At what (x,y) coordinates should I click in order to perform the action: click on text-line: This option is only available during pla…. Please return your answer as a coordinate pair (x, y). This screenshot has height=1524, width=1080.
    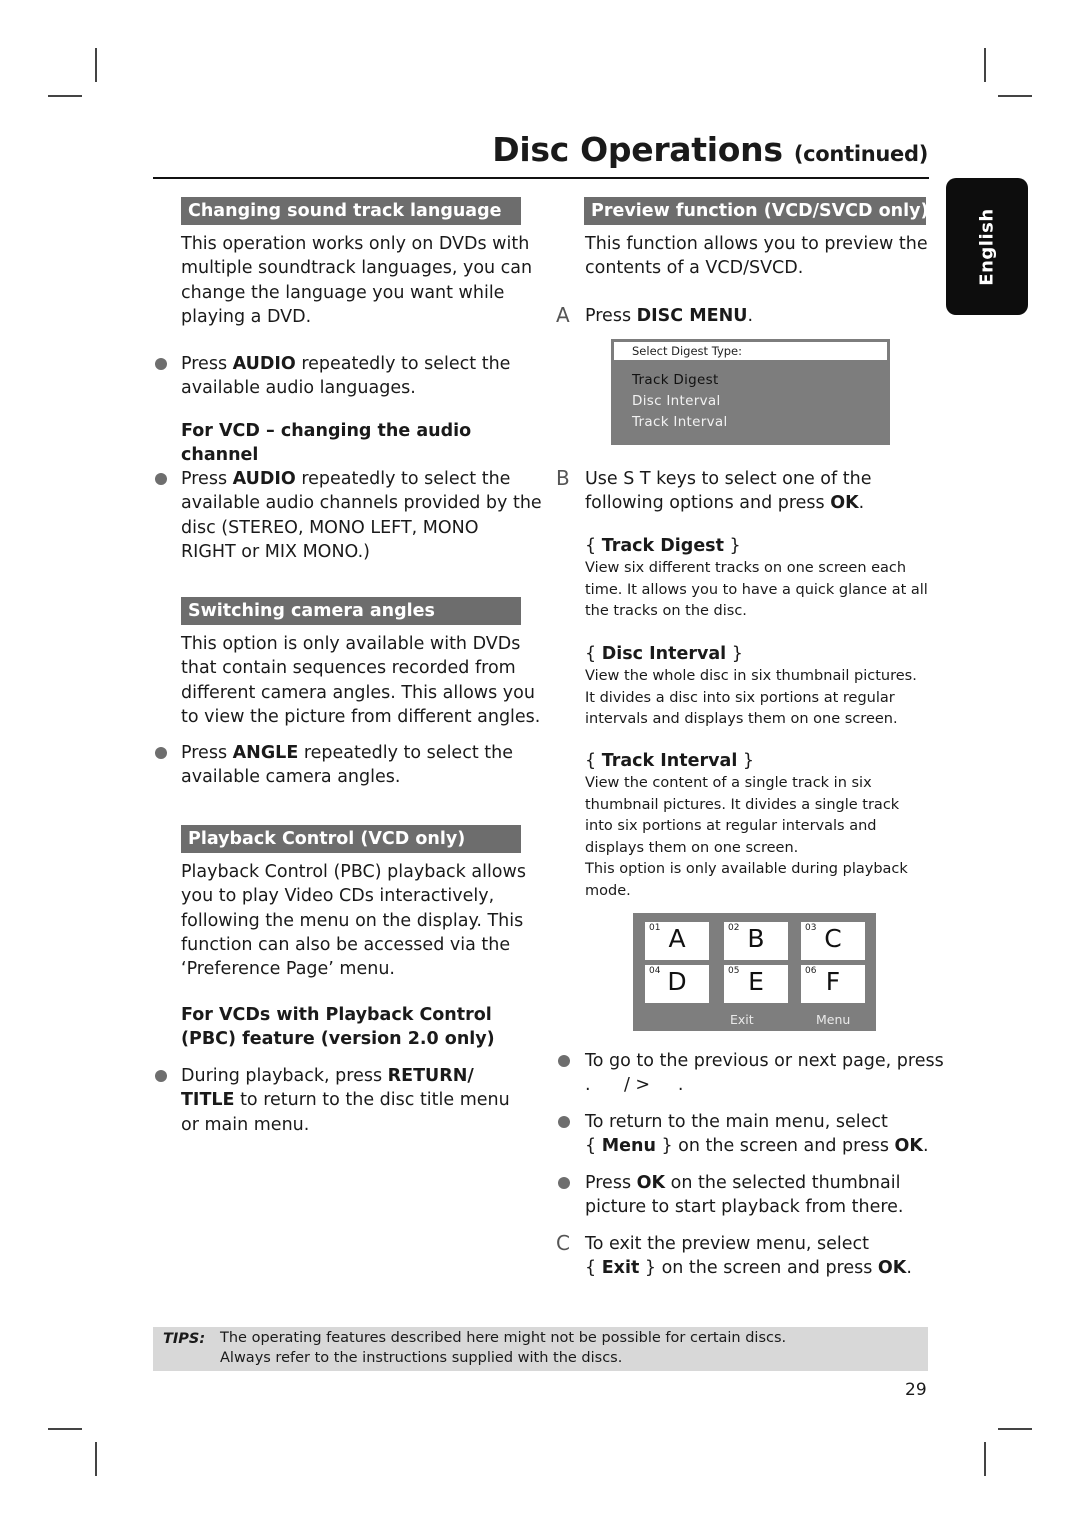
    Looking at the image, I should click on (746, 869).